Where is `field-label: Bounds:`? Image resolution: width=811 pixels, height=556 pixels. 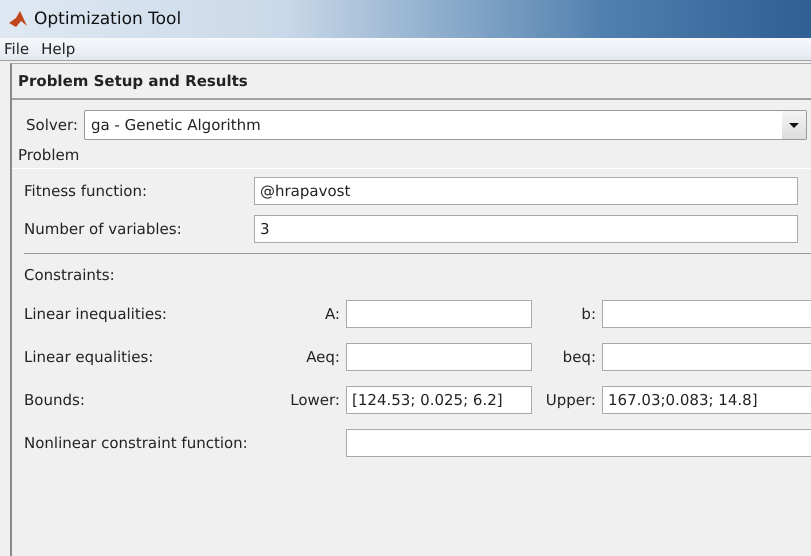
field-label: Bounds: is located at coordinates (55, 400).